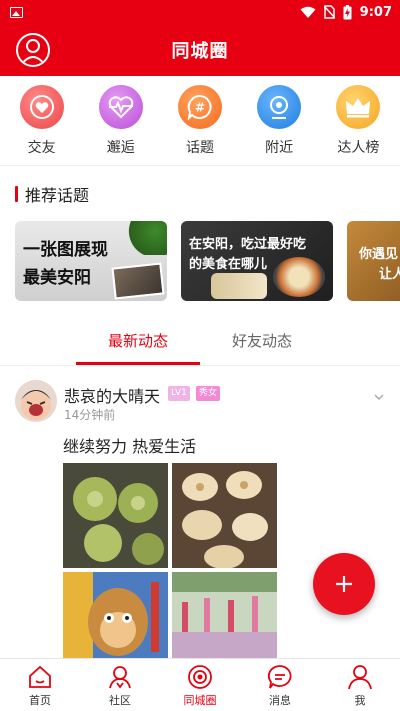  I want to click on quick-entry-bar: 交友 邂逅 # 话题 附近 达人榜, so click(200, 121).